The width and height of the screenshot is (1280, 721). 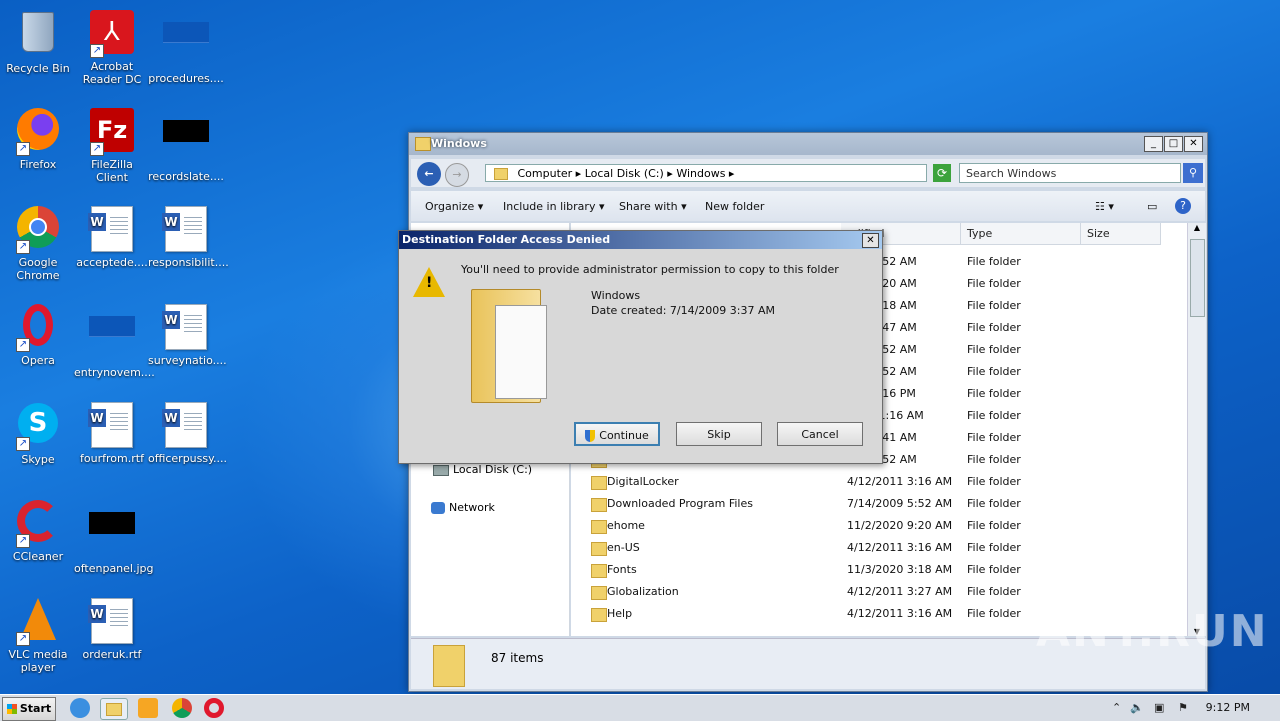 I want to click on breadcrumb: Computer ▸ Local Disk (C:) ▸ Windows ▸, so click(x=706, y=173).